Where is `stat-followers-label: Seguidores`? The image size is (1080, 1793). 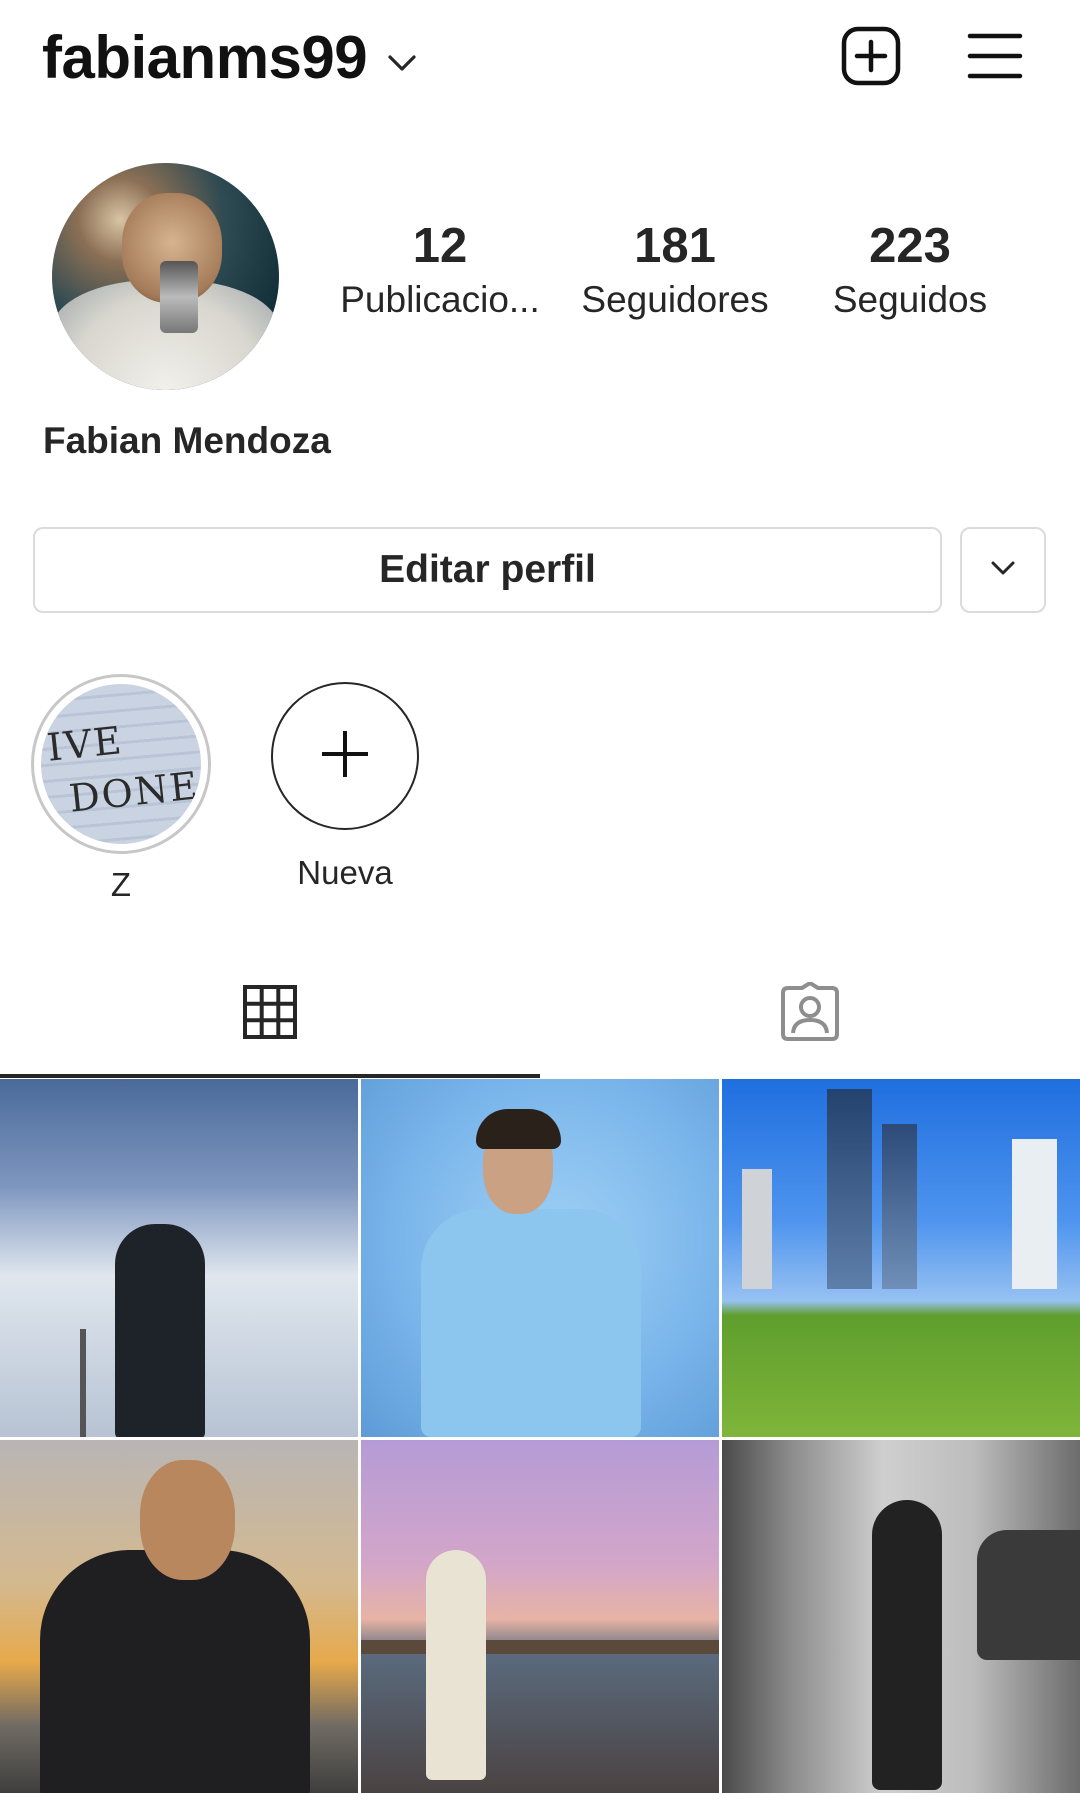
stat-followers-label: Seguidores is located at coordinates (675, 299).